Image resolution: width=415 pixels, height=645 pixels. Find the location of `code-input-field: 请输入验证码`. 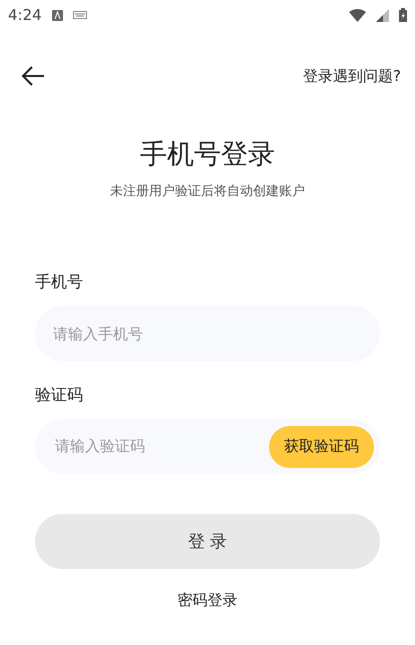

code-input-field: 请输入验证码 is located at coordinates (161, 446).